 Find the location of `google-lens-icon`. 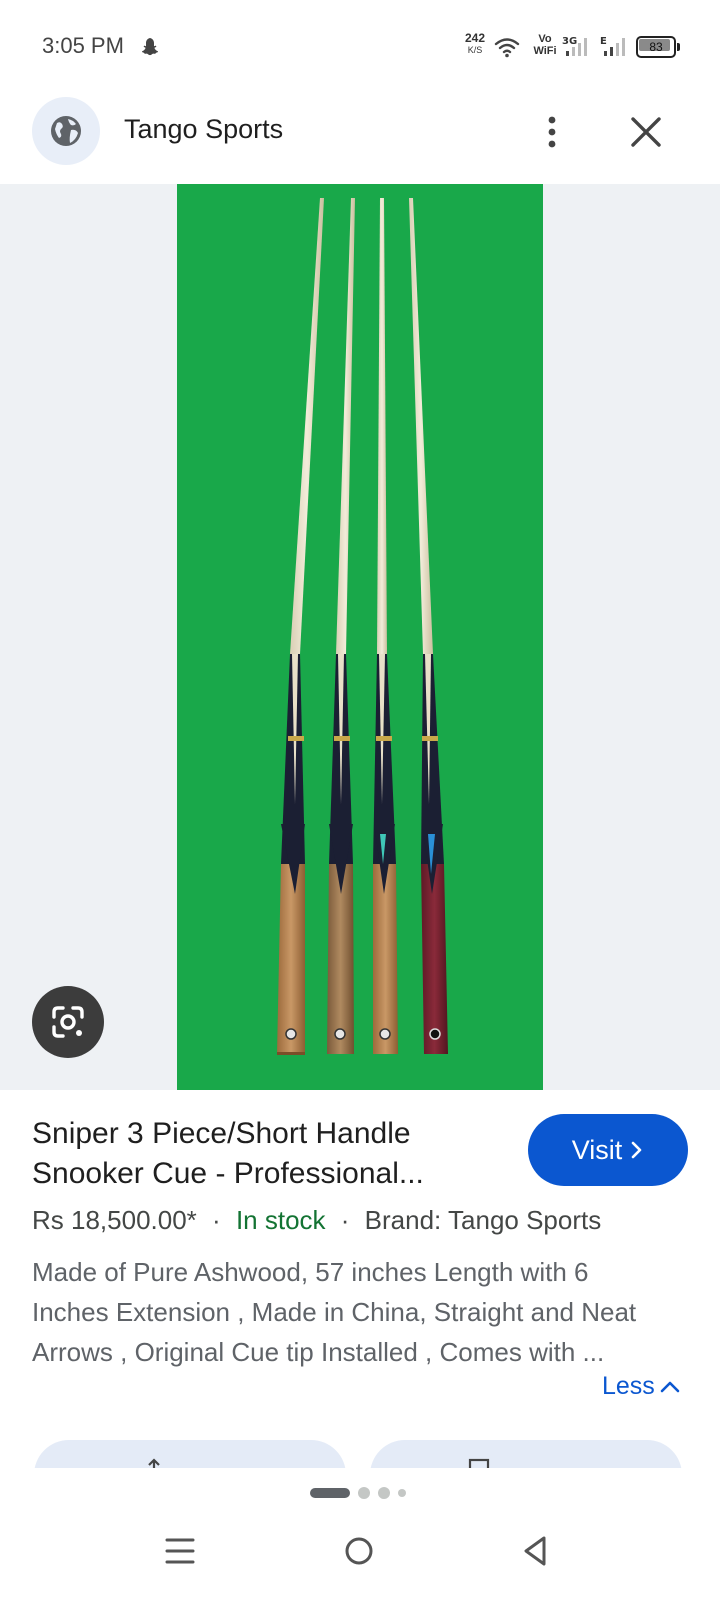

google-lens-icon is located at coordinates (68, 1022).